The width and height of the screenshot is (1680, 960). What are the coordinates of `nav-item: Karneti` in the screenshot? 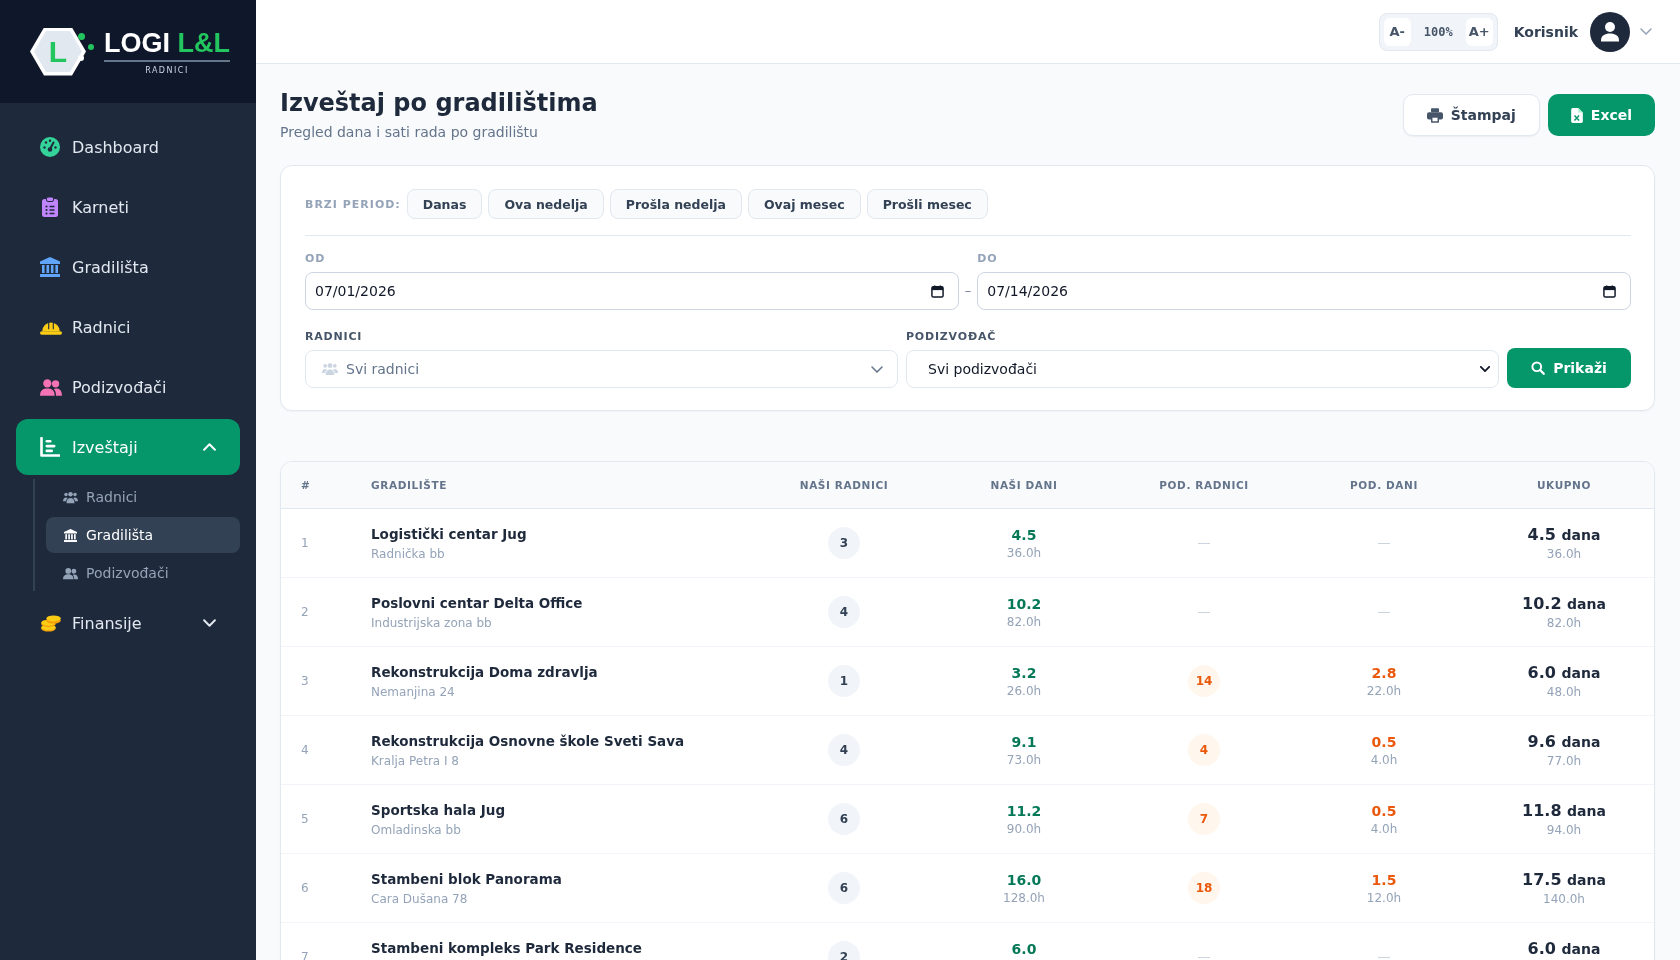 It's located at (128, 207).